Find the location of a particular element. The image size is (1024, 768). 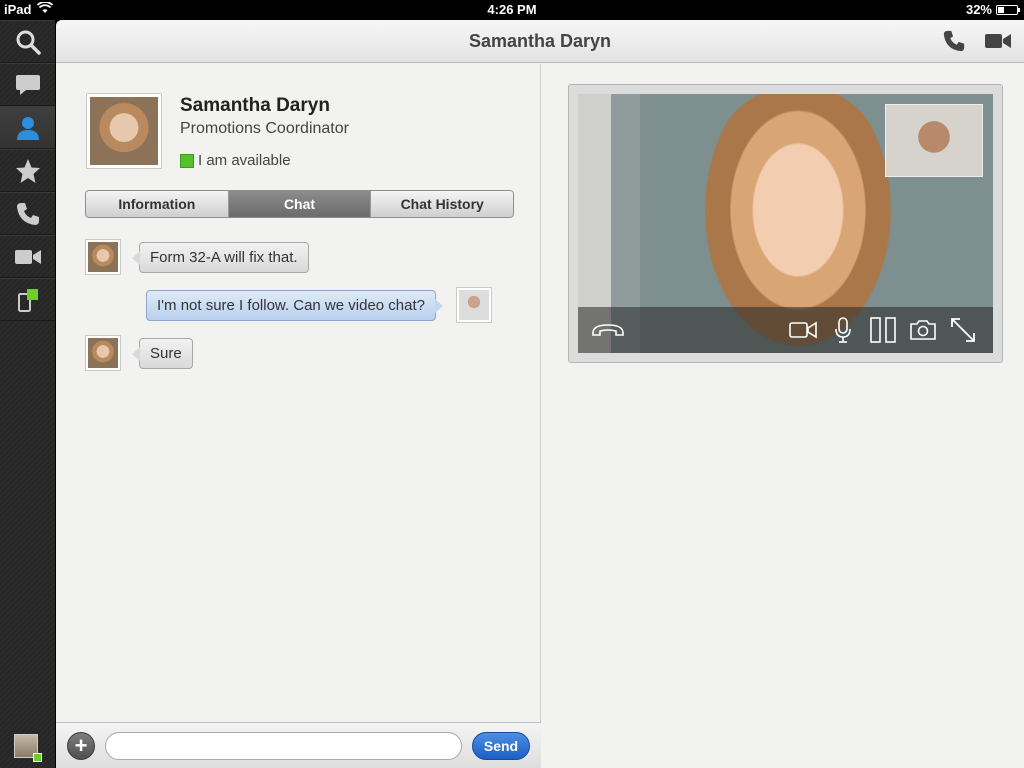

tab-chat-history: Chat History is located at coordinates (442, 204).